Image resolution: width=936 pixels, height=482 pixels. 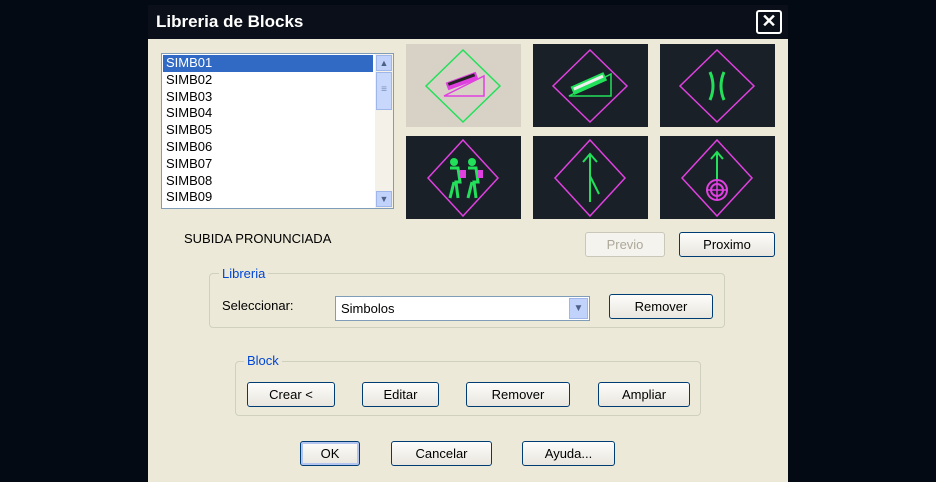 I want to click on grip-icon: ≡, so click(x=384, y=89).